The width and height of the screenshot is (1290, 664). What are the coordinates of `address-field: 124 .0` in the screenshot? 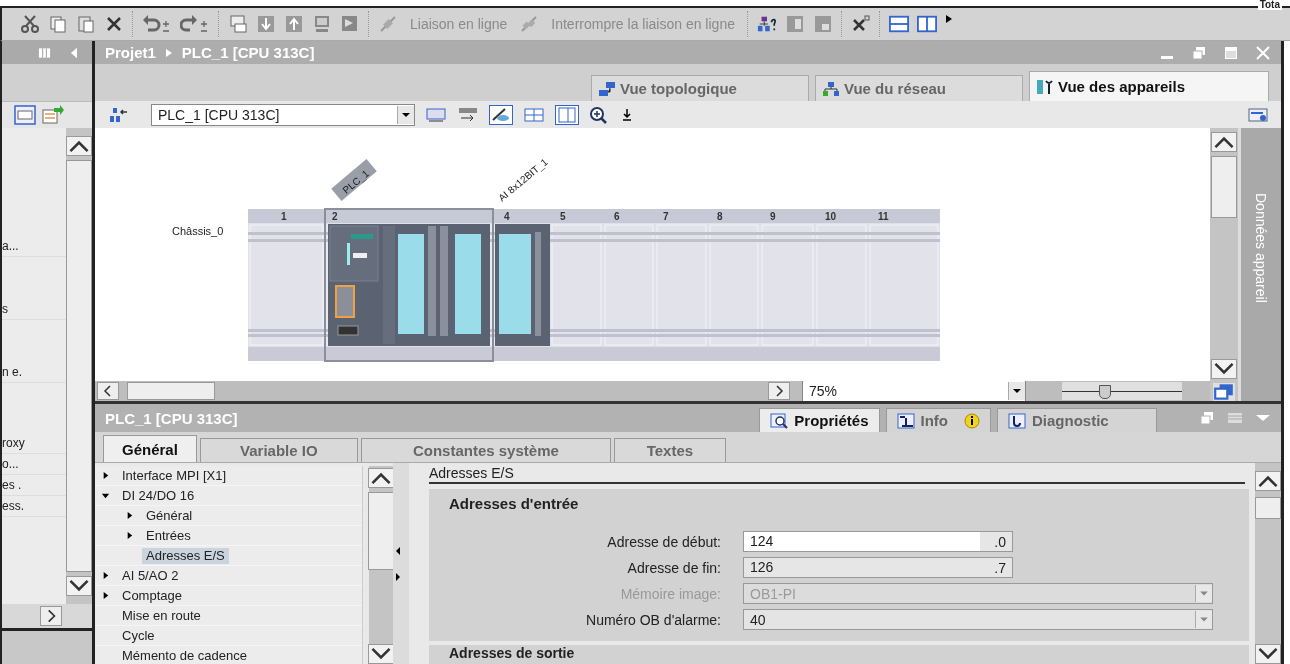 It's located at (878, 541).